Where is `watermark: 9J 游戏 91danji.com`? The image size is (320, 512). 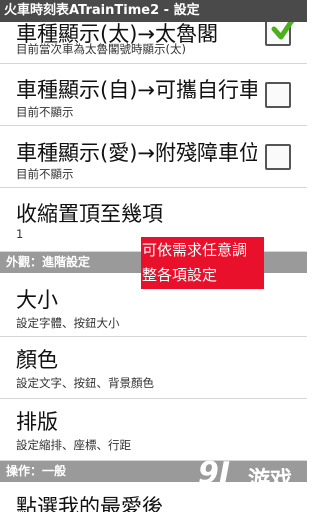 watermark: 9J 游戏 91danji.com is located at coordinates (251, 484).